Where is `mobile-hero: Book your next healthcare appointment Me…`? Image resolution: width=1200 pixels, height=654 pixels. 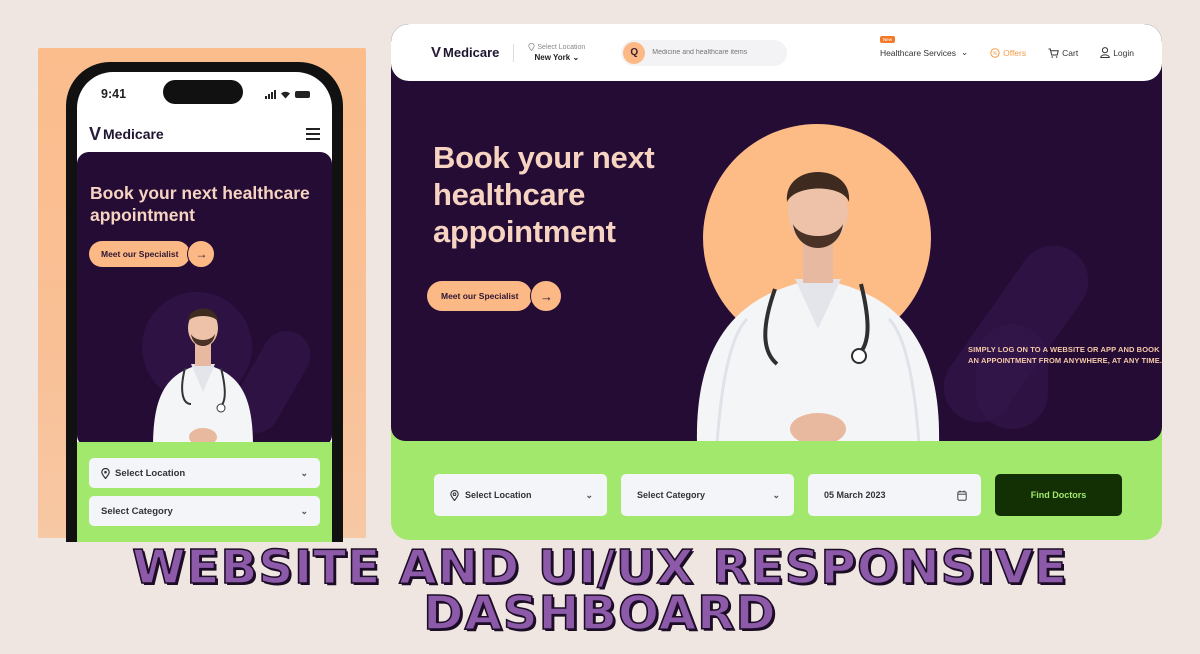
mobile-hero: Book your next healthcare appointment Me… is located at coordinates (204, 299).